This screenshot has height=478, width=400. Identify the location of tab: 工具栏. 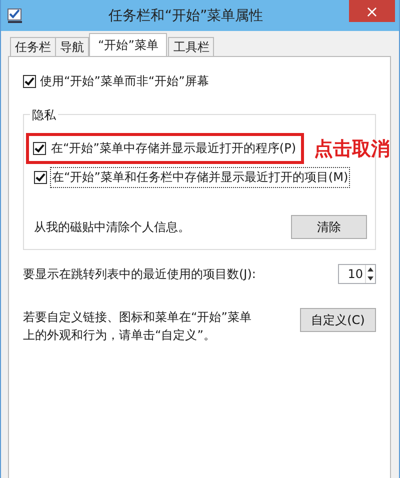
(191, 46).